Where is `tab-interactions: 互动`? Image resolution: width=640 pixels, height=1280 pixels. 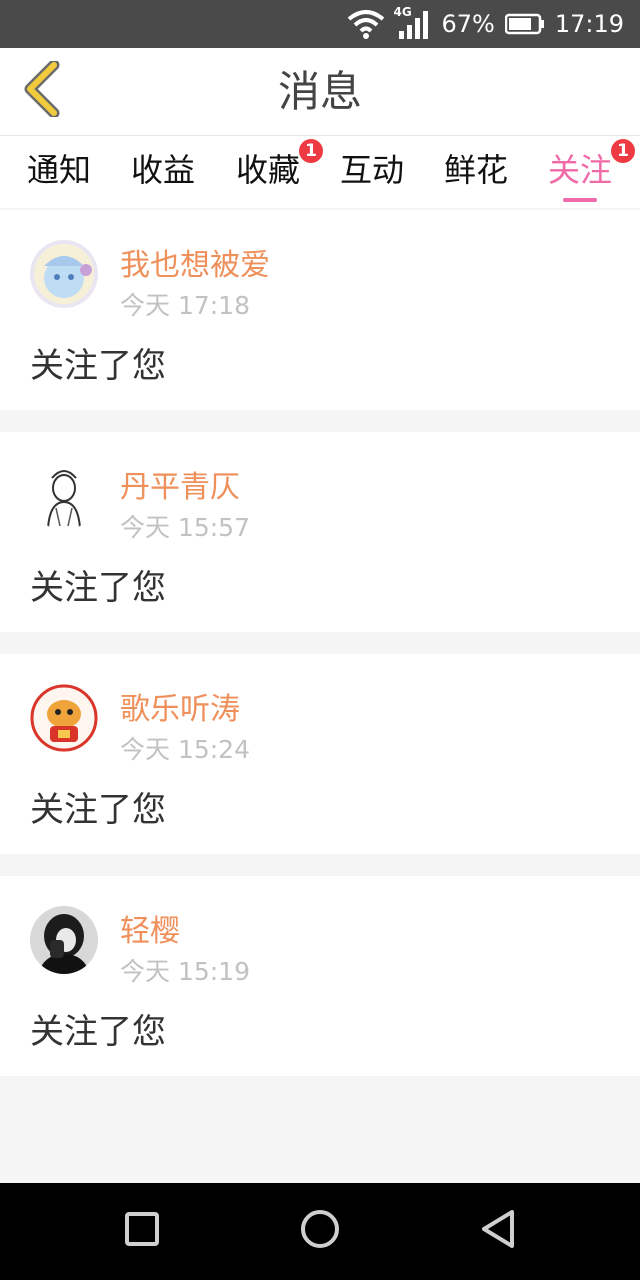
tab-interactions: 互动 is located at coordinates (372, 176).